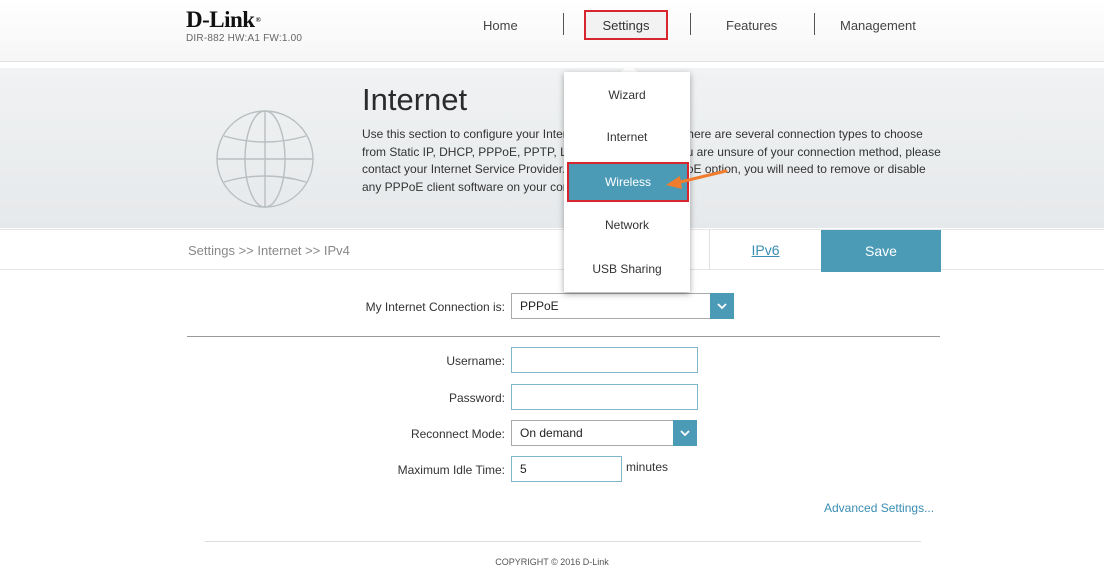 Image resolution: width=1104 pixels, height=570 pixels. What do you see at coordinates (881, 251) in the screenshot?
I see `save-button: Save` at bounding box center [881, 251].